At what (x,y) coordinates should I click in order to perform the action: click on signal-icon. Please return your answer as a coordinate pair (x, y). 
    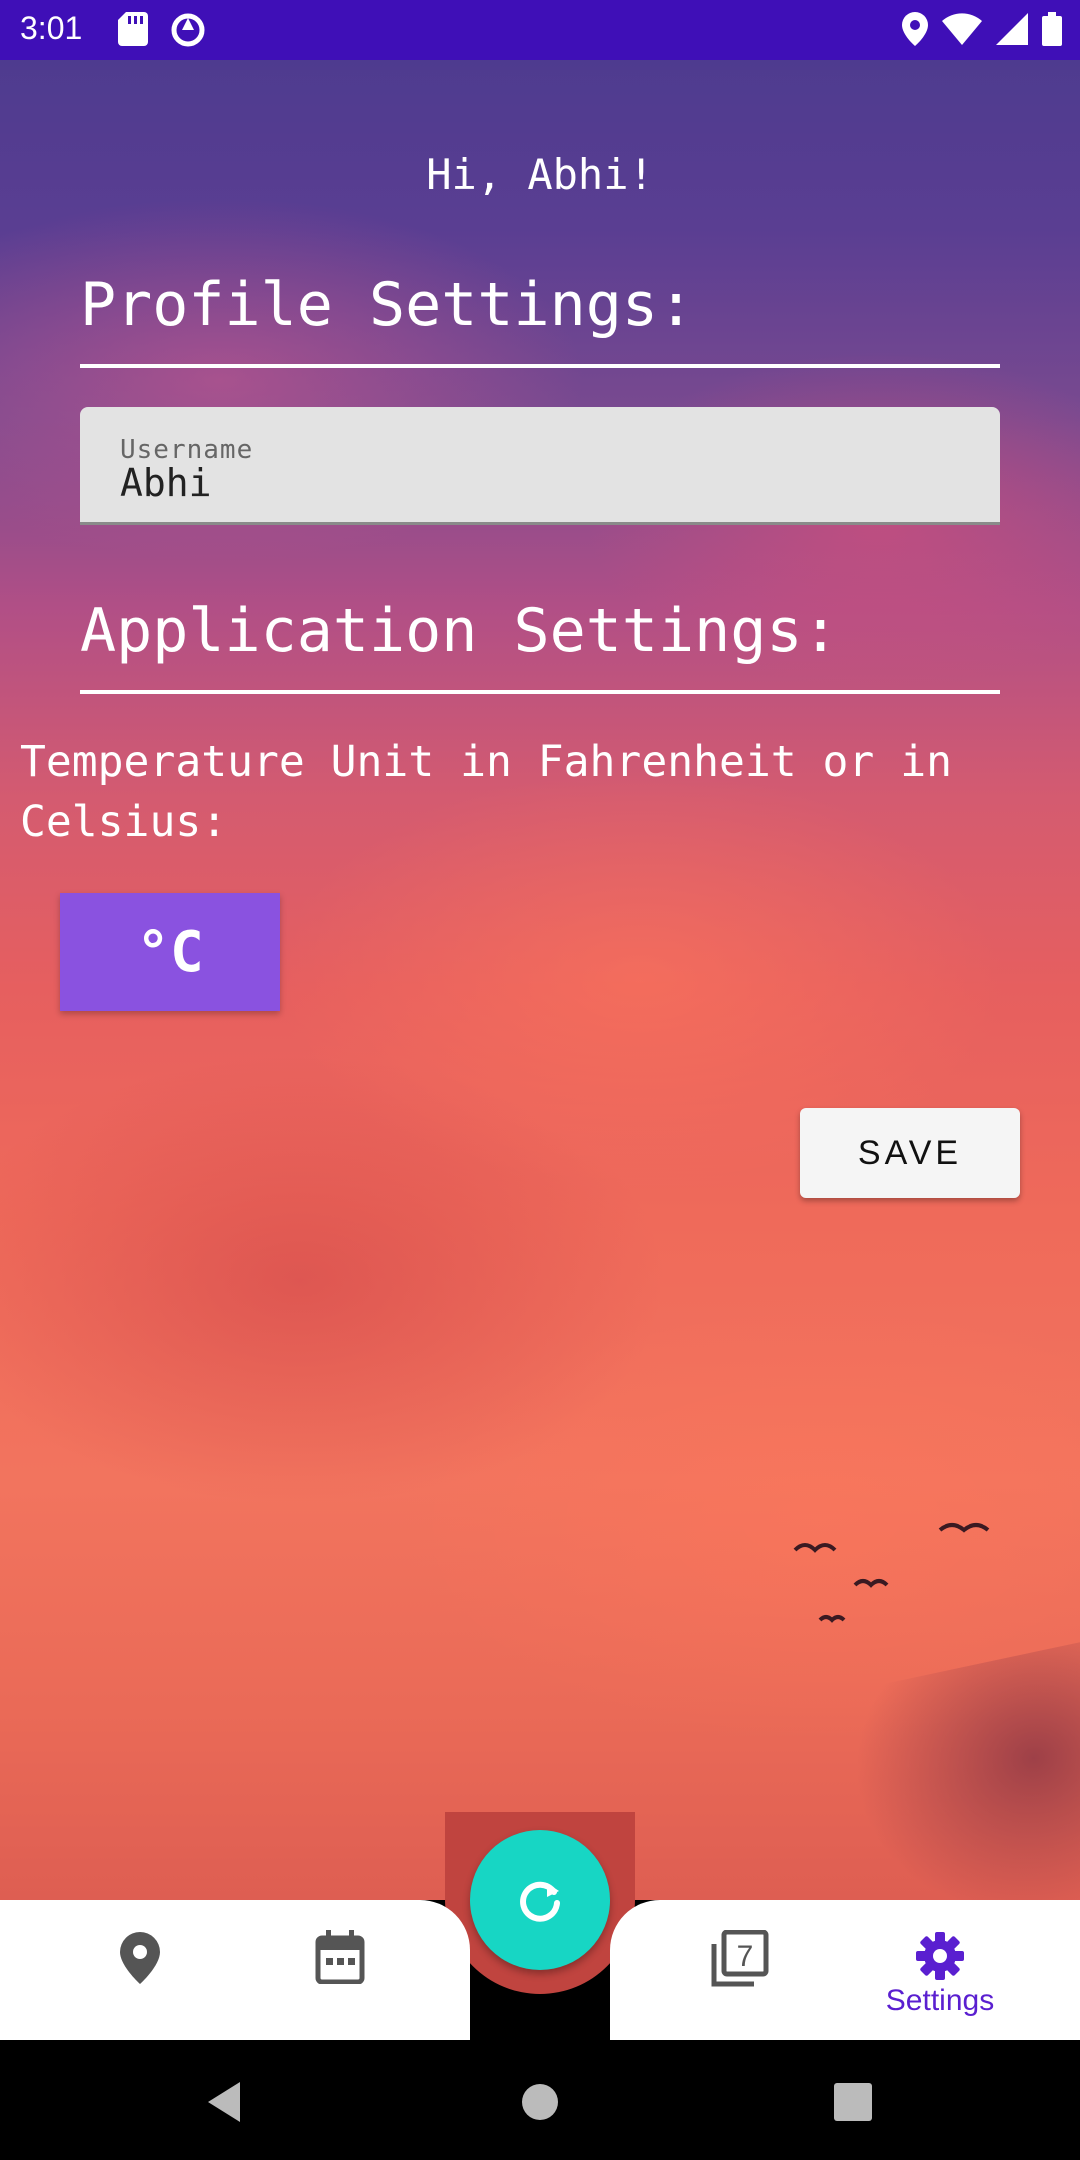
    Looking at the image, I should click on (1012, 29).